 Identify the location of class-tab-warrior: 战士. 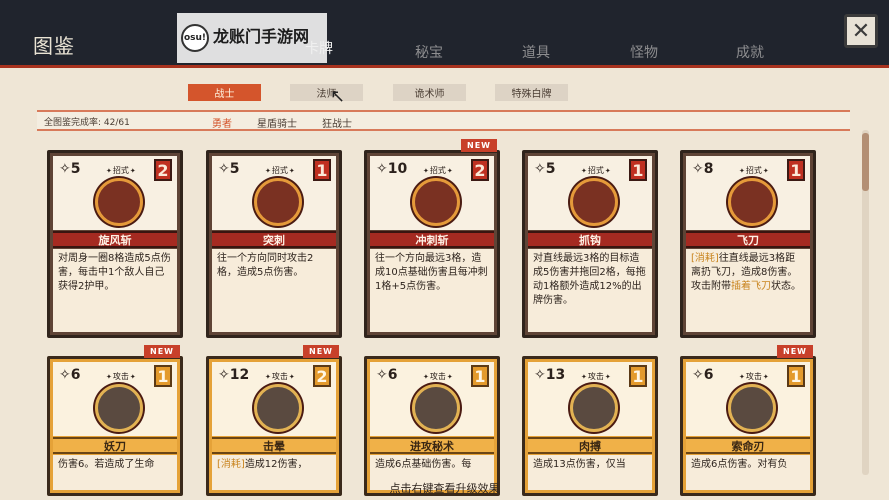
(224, 92).